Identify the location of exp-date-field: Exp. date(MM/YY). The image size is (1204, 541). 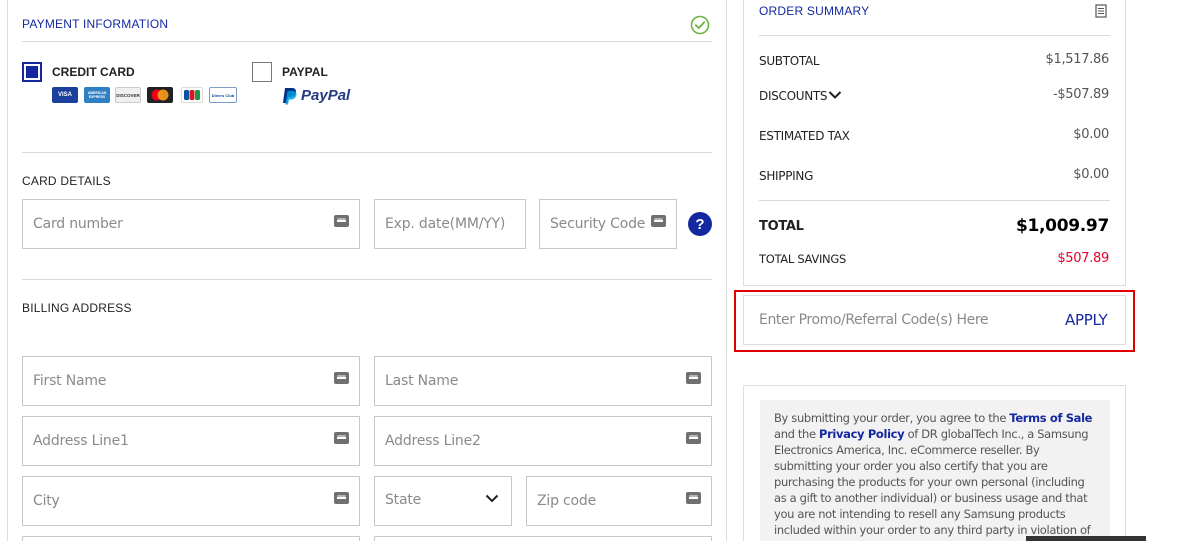
(450, 224).